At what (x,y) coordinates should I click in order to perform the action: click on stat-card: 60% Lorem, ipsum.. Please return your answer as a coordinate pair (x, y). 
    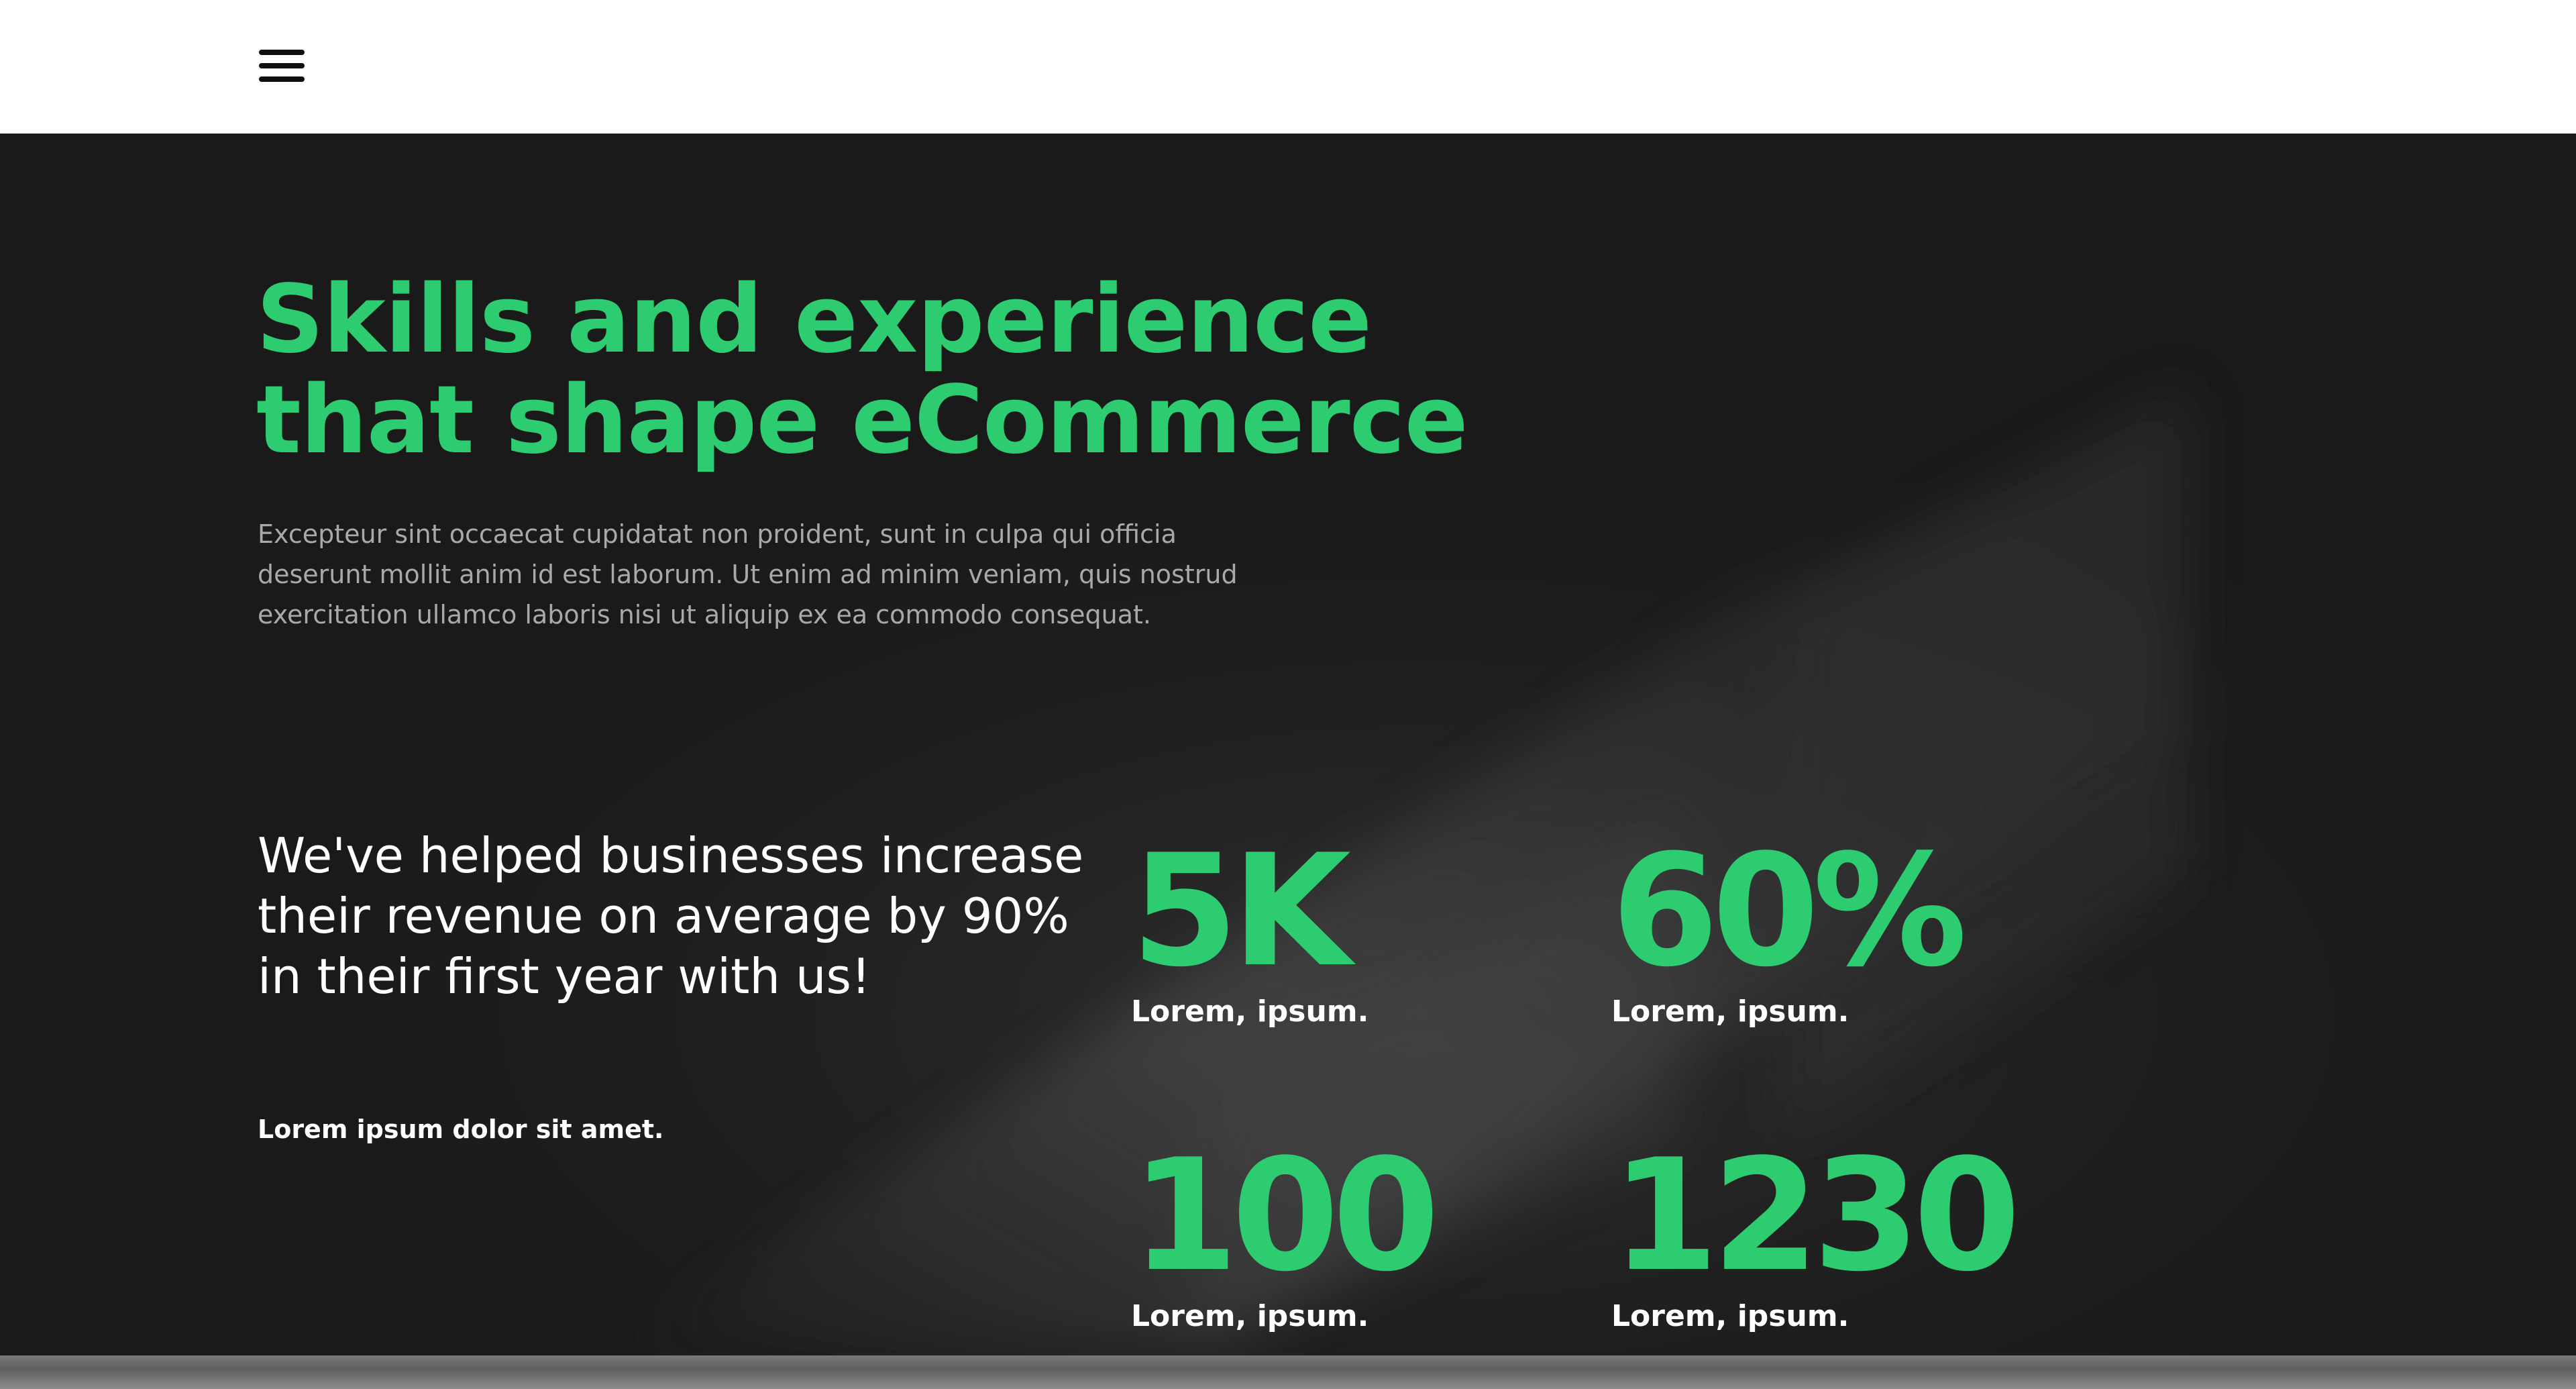
    Looking at the image, I should click on (1826, 933).